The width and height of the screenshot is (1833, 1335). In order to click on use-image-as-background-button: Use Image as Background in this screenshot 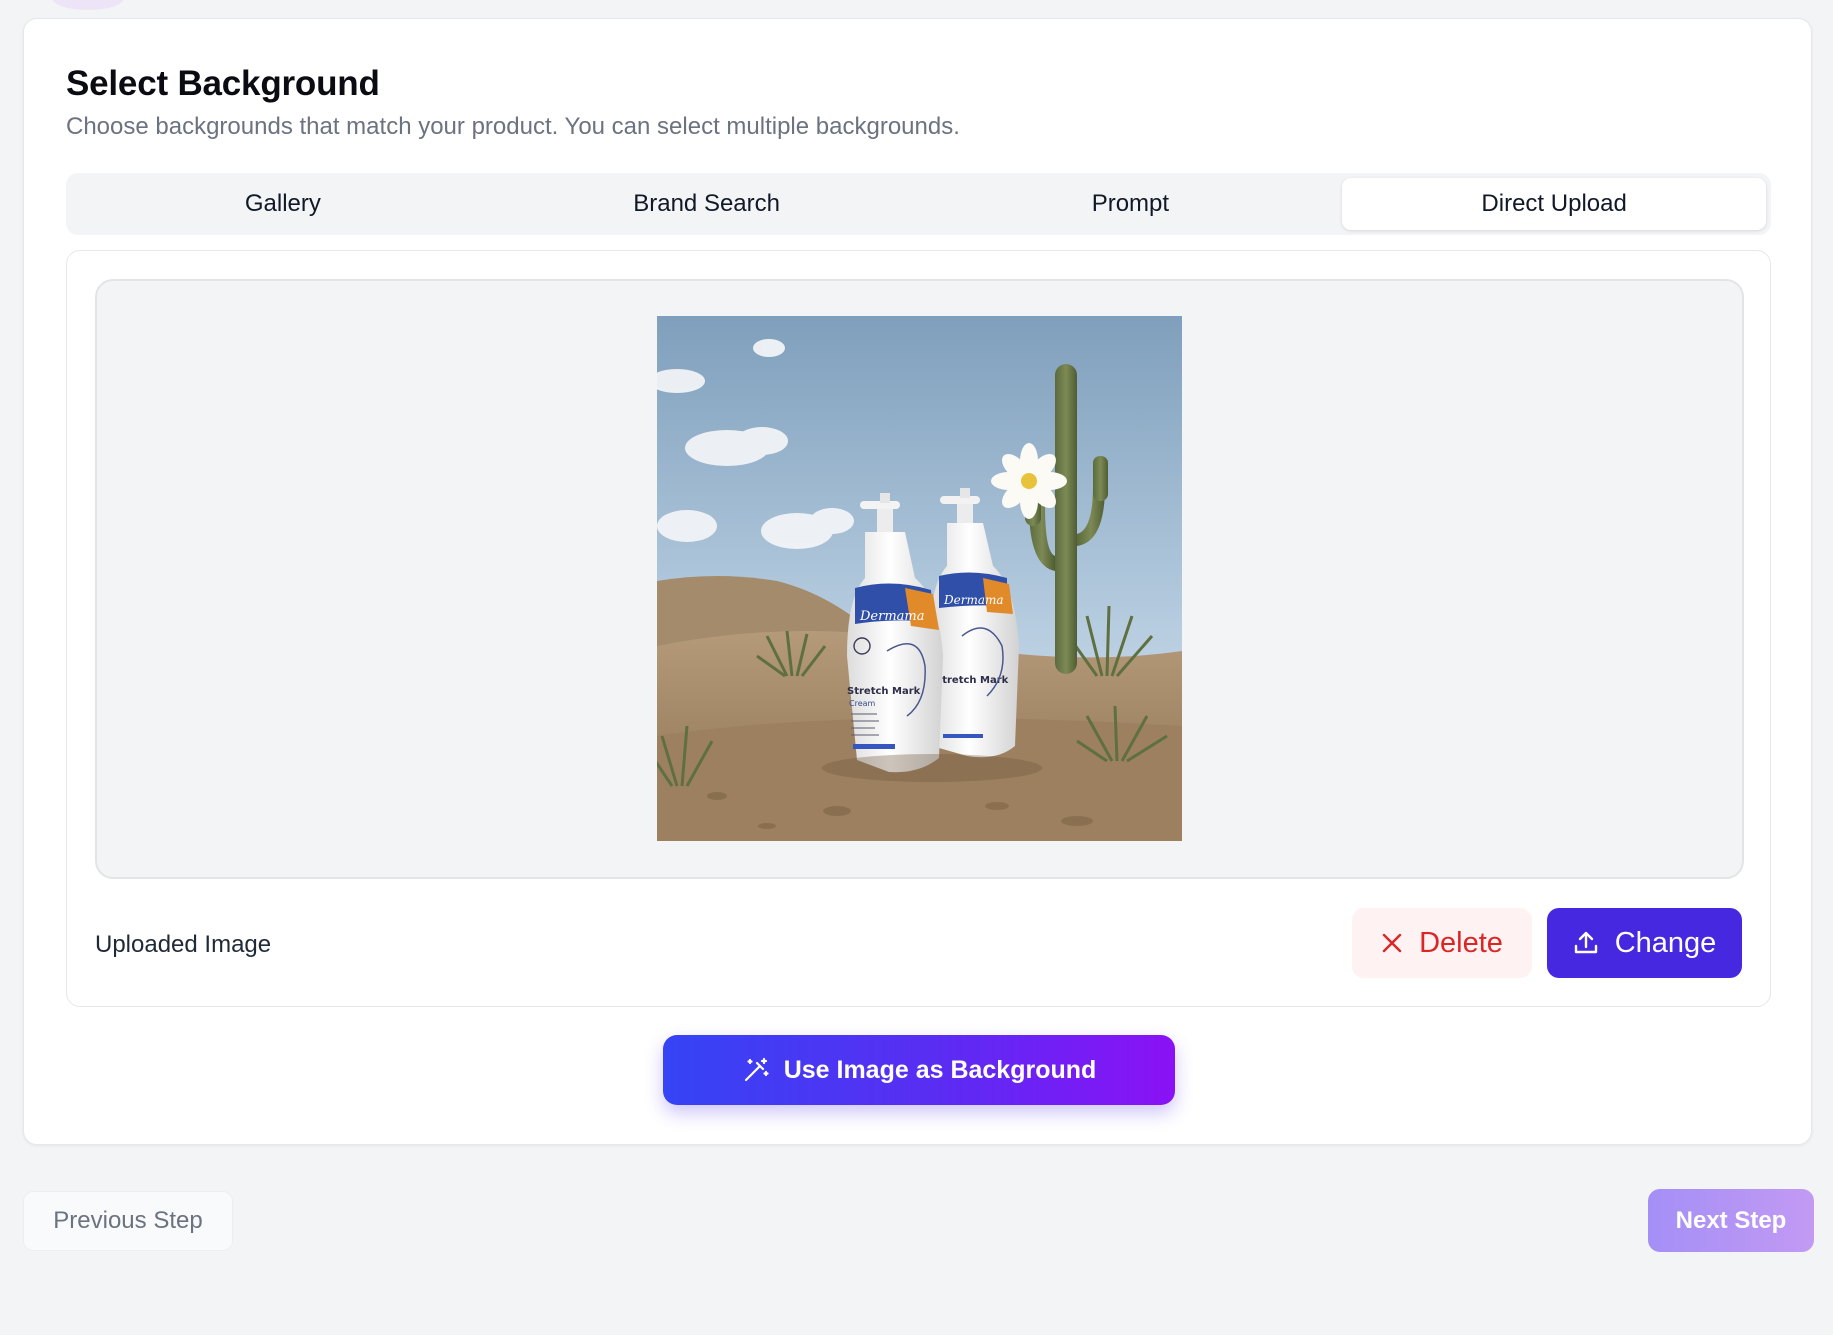, I will do `click(919, 1070)`.